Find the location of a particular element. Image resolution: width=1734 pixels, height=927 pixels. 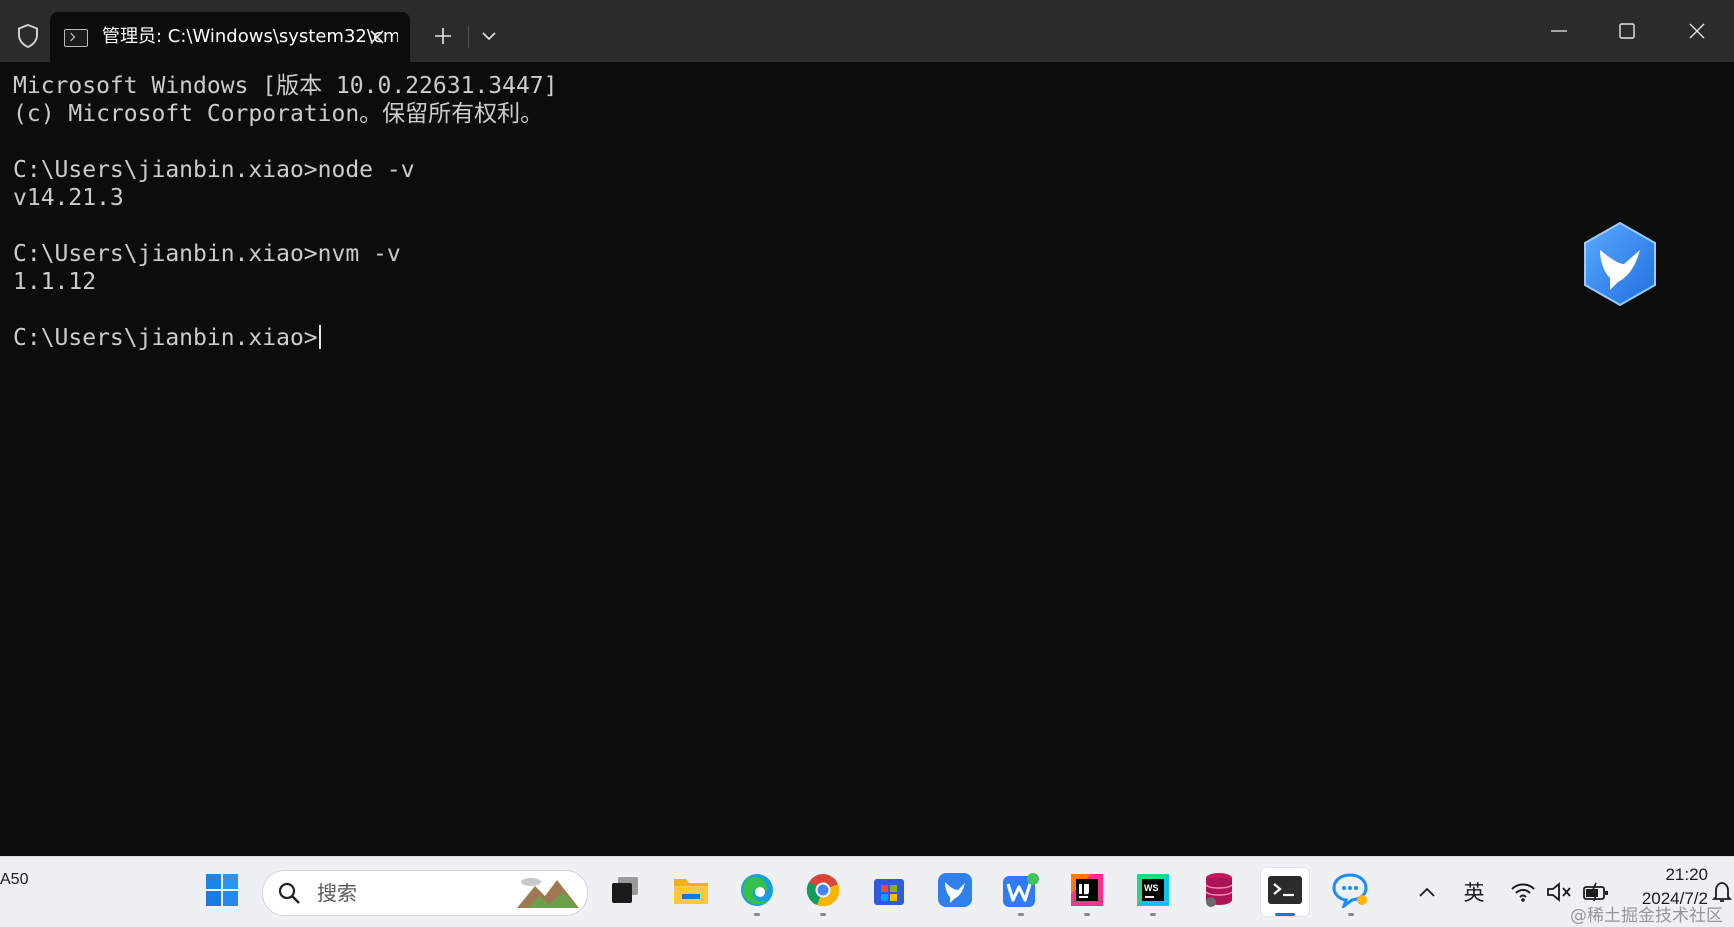

windows-logo-icon is located at coordinates (222, 892).